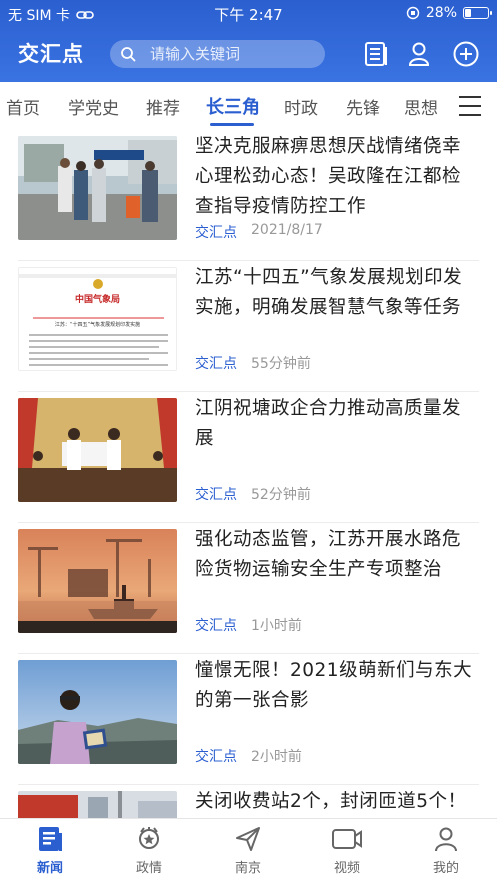 This screenshot has height=883, width=497. I want to click on status-right: 28%, so click(449, 13).